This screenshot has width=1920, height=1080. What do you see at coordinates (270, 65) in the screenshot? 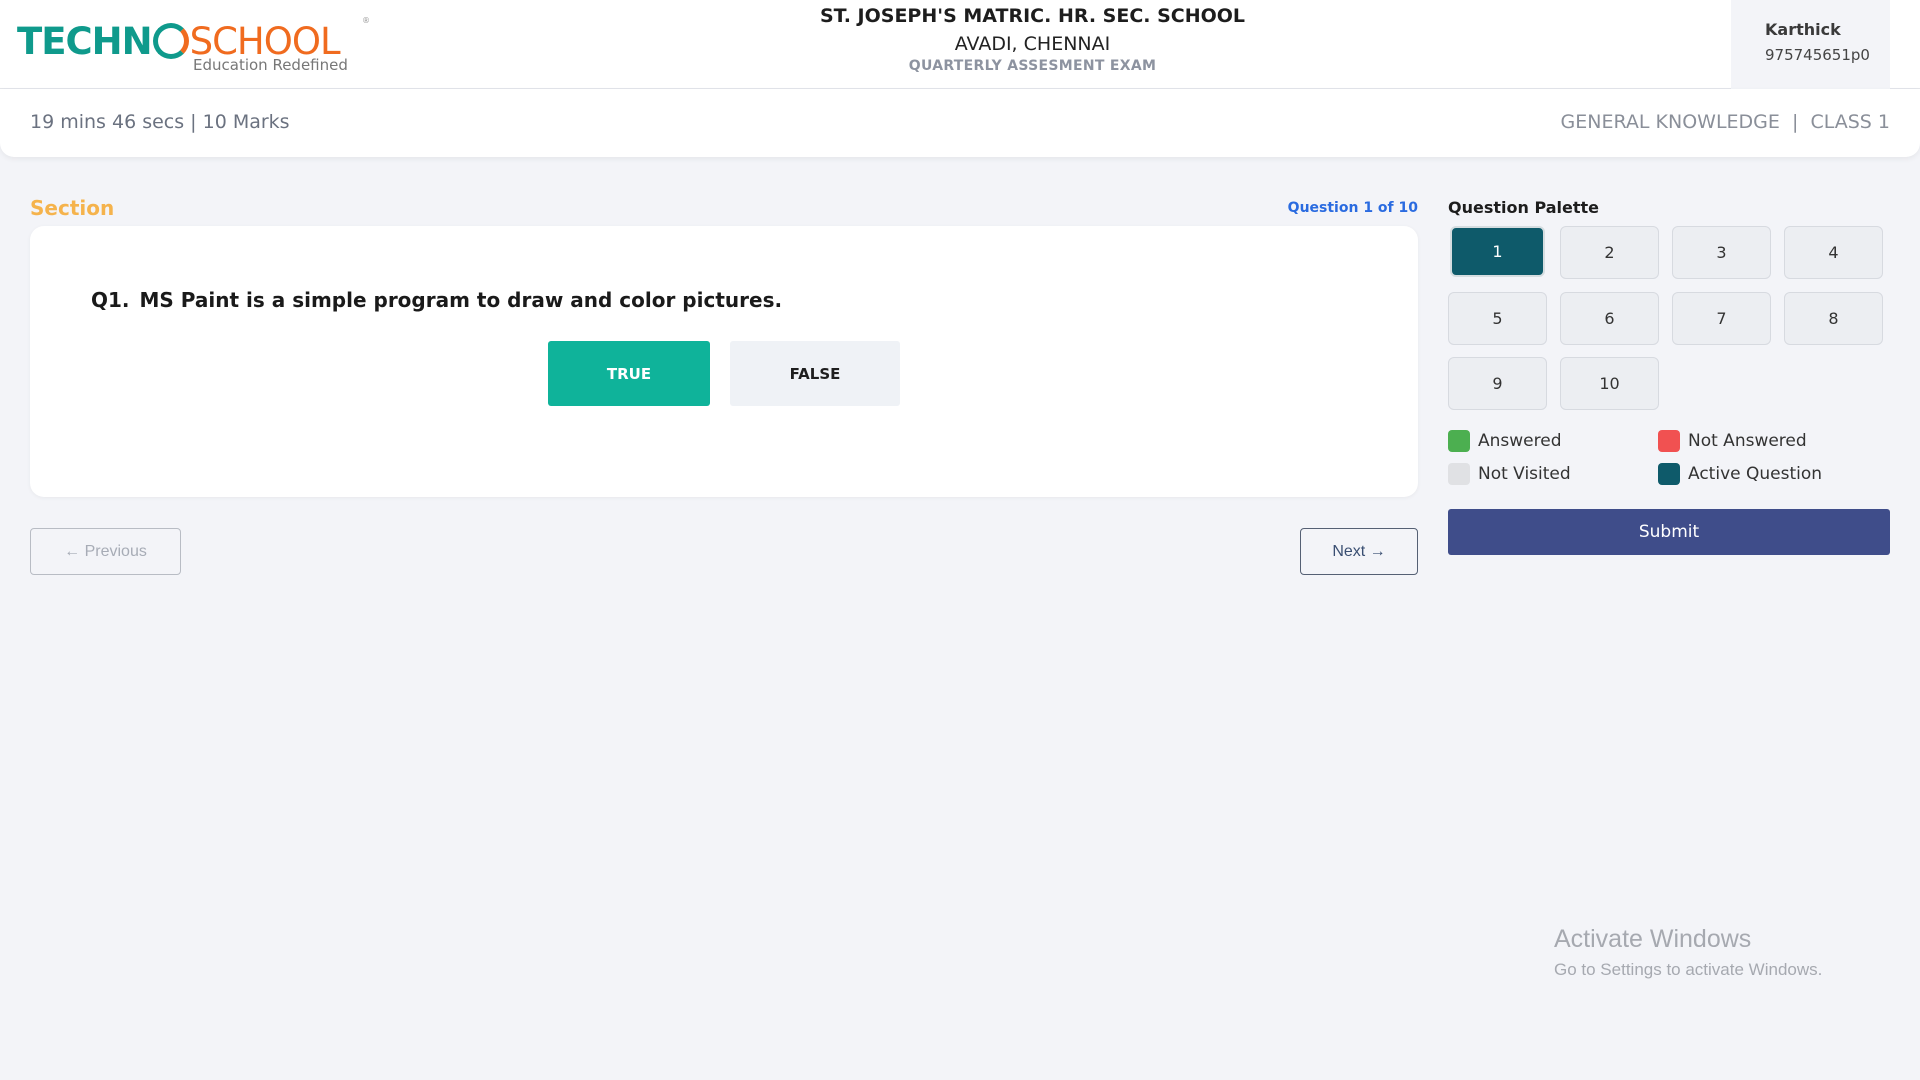
I see `logo-tagline: Education Redefined` at bounding box center [270, 65].